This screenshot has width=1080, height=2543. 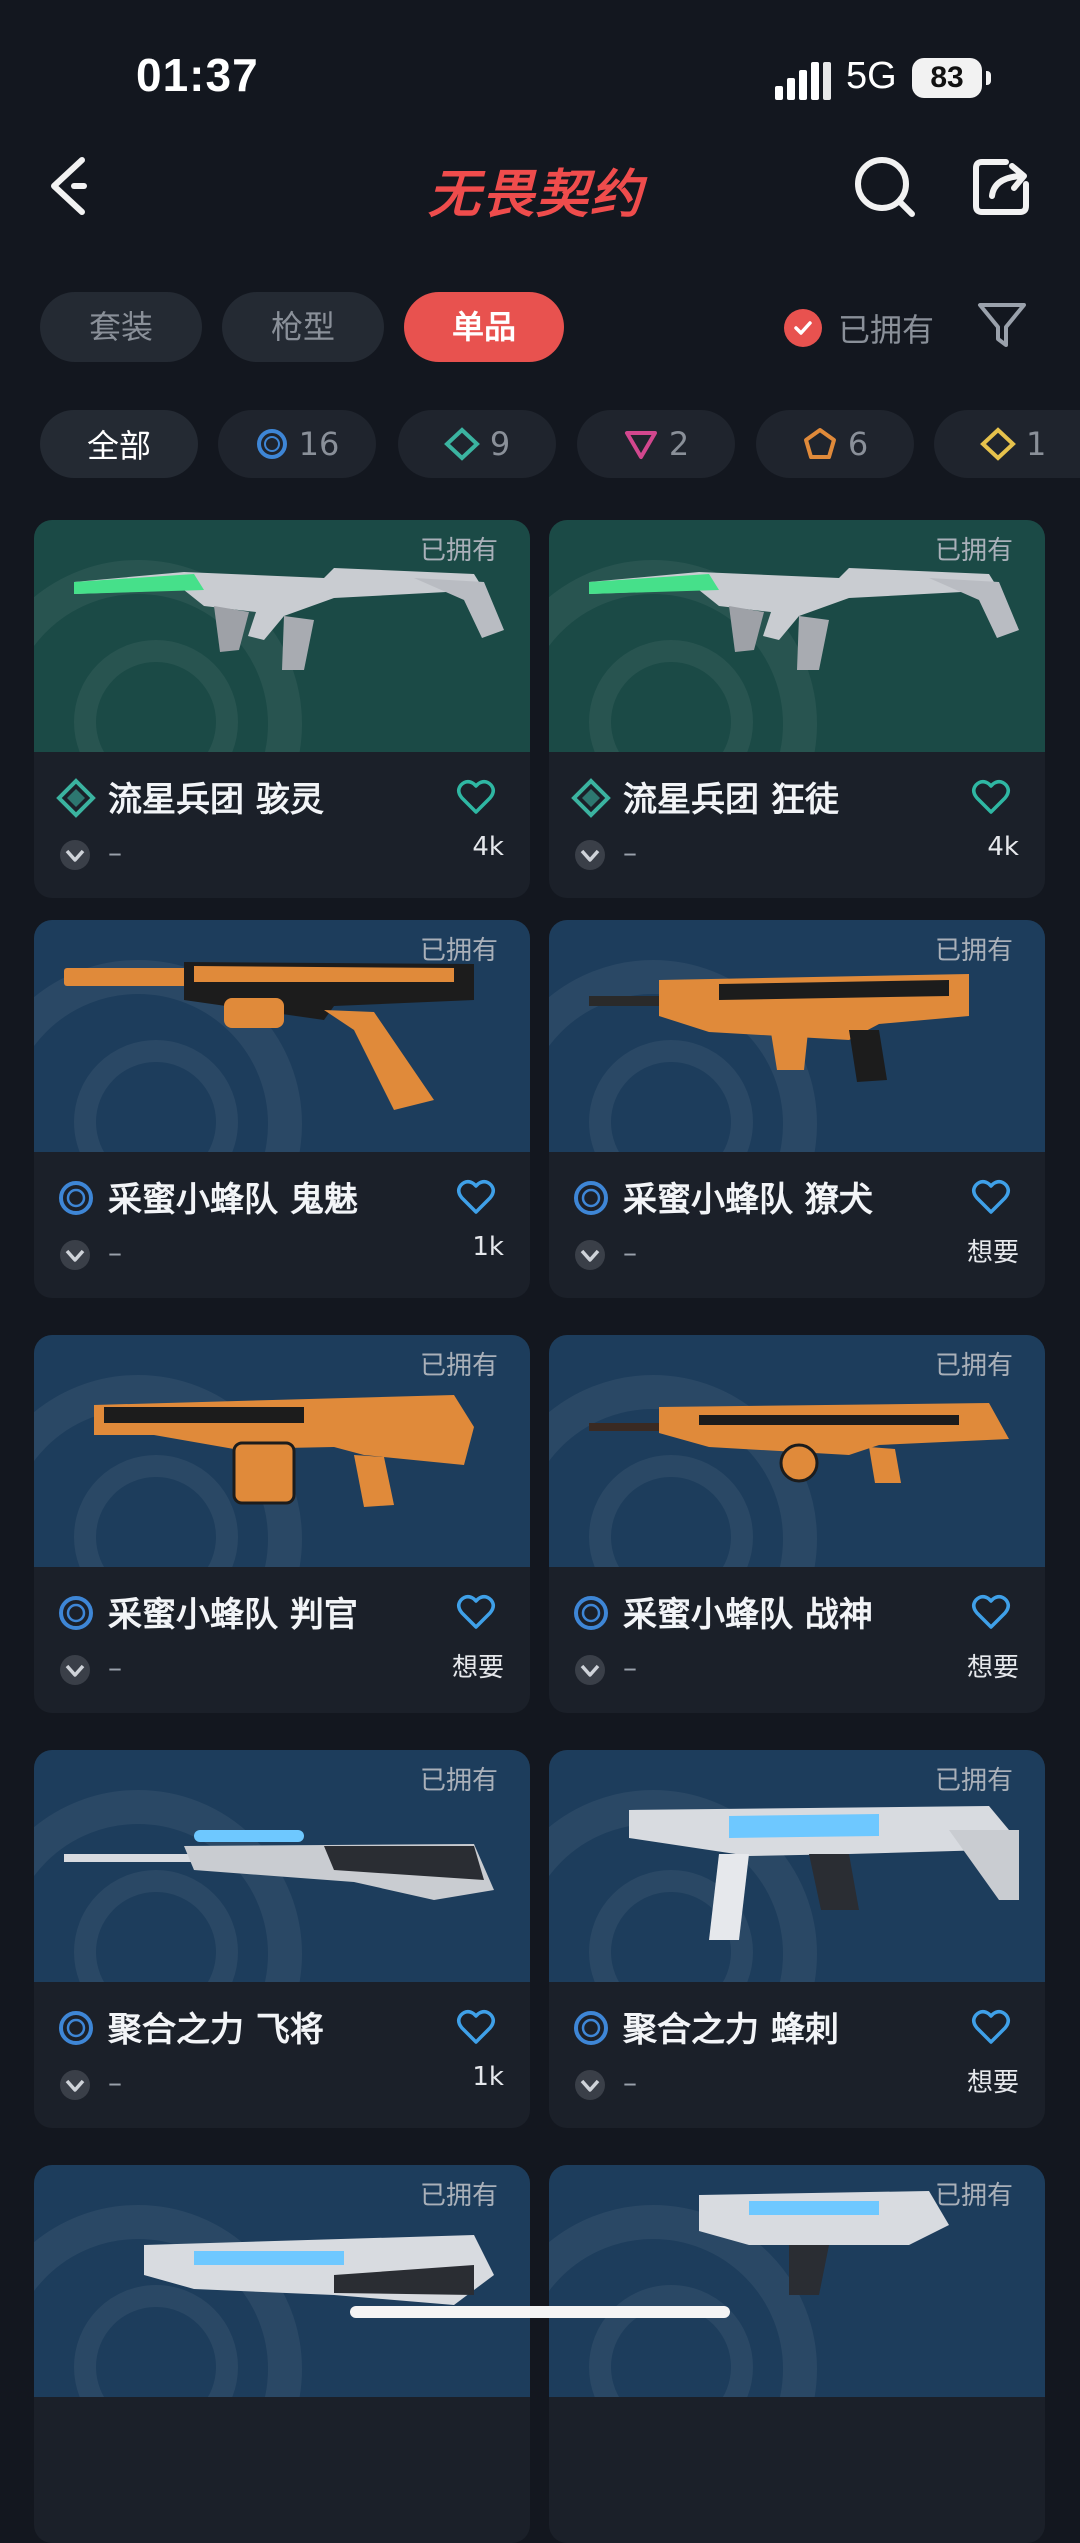 I want to click on item-card: 已拥有聚合之力 蜂刺 – 想要, so click(x=797, y=1939).